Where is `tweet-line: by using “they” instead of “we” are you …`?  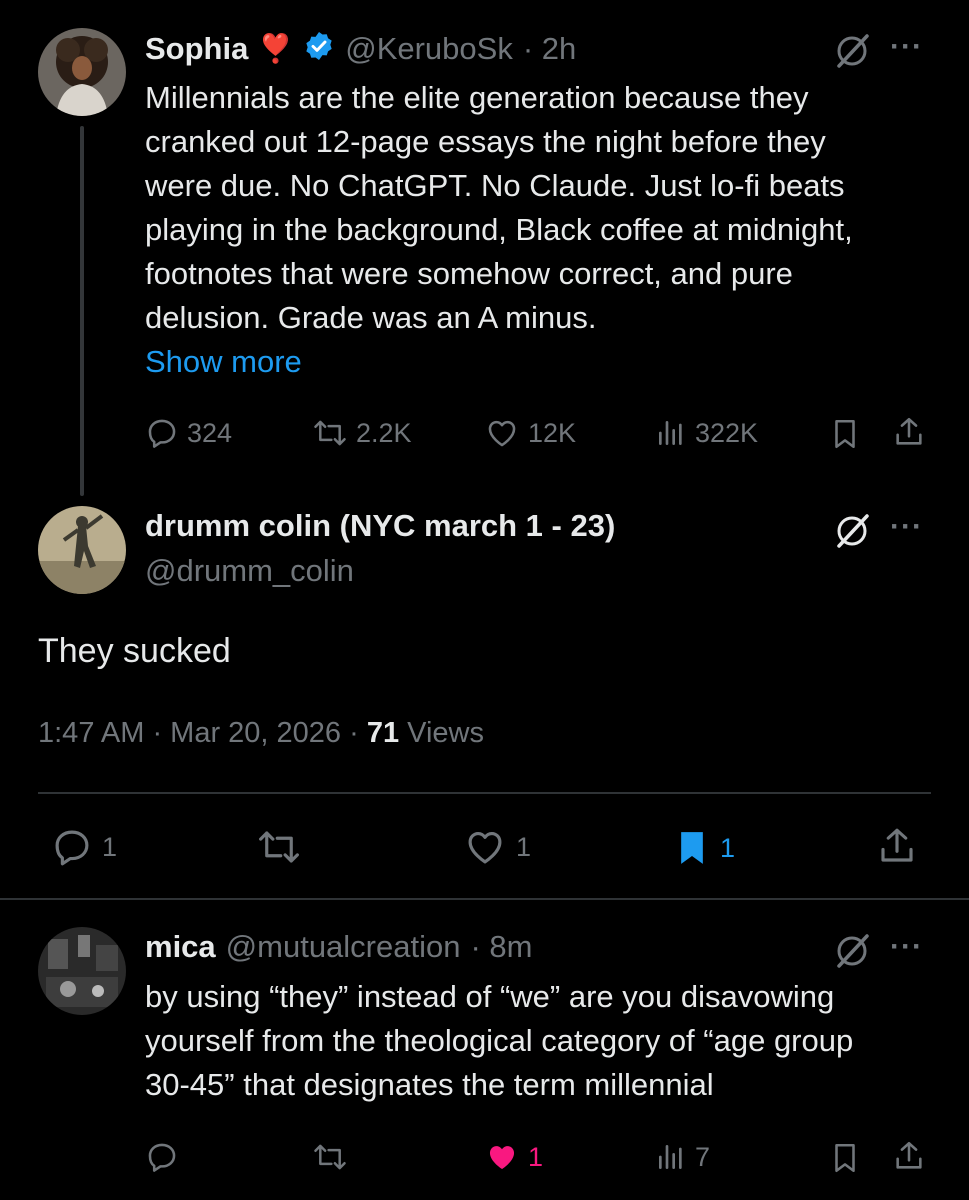 tweet-line: by using “they” instead of “we” are you … is located at coordinates (490, 996).